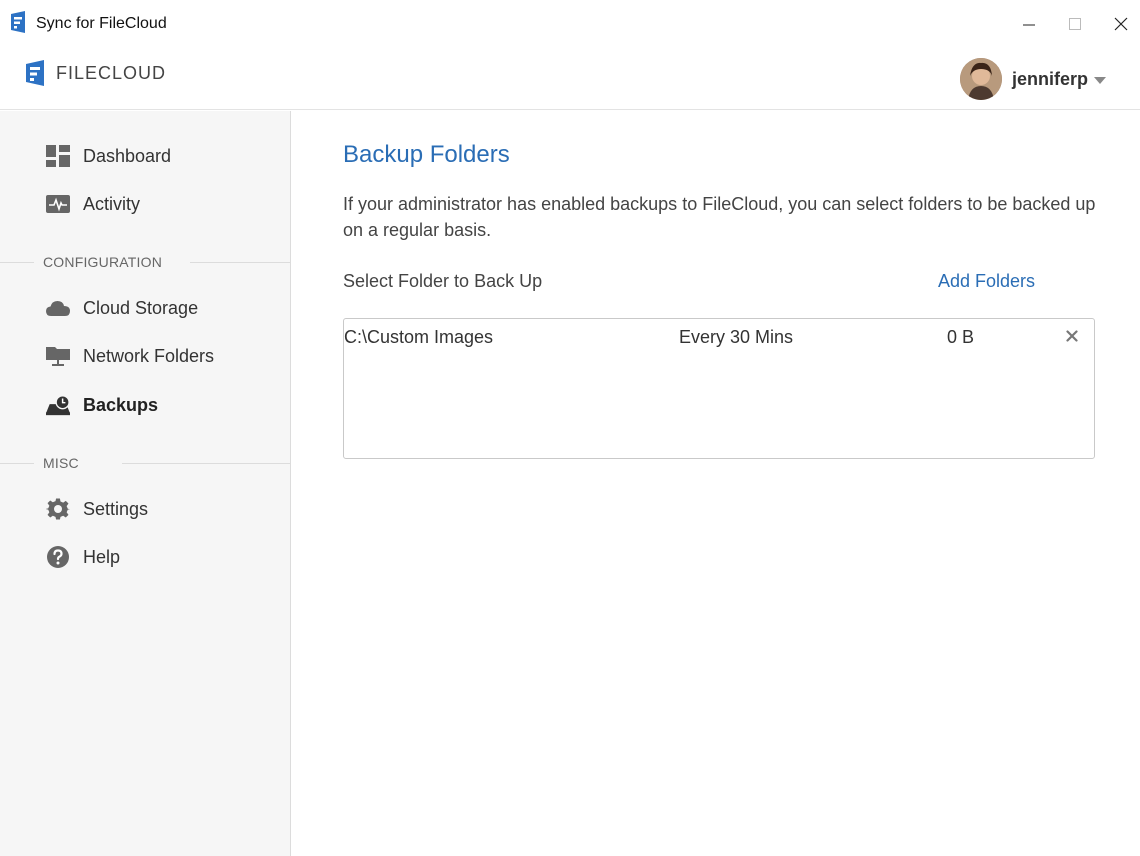 Image resolution: width=1140 pixels, height=856 pixels. I want to click on app-header: FILECLOUD jenniferp, so click(570, 79).